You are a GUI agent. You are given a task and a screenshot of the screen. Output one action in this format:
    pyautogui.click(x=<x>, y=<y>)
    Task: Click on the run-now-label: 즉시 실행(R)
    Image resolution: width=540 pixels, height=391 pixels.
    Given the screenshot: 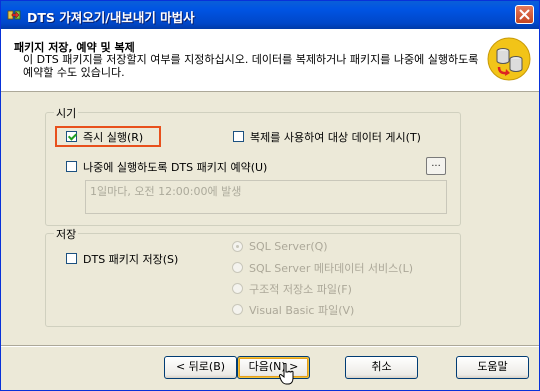 What is the action you would take?
    pyautogui.click(x=113, y=137)
    